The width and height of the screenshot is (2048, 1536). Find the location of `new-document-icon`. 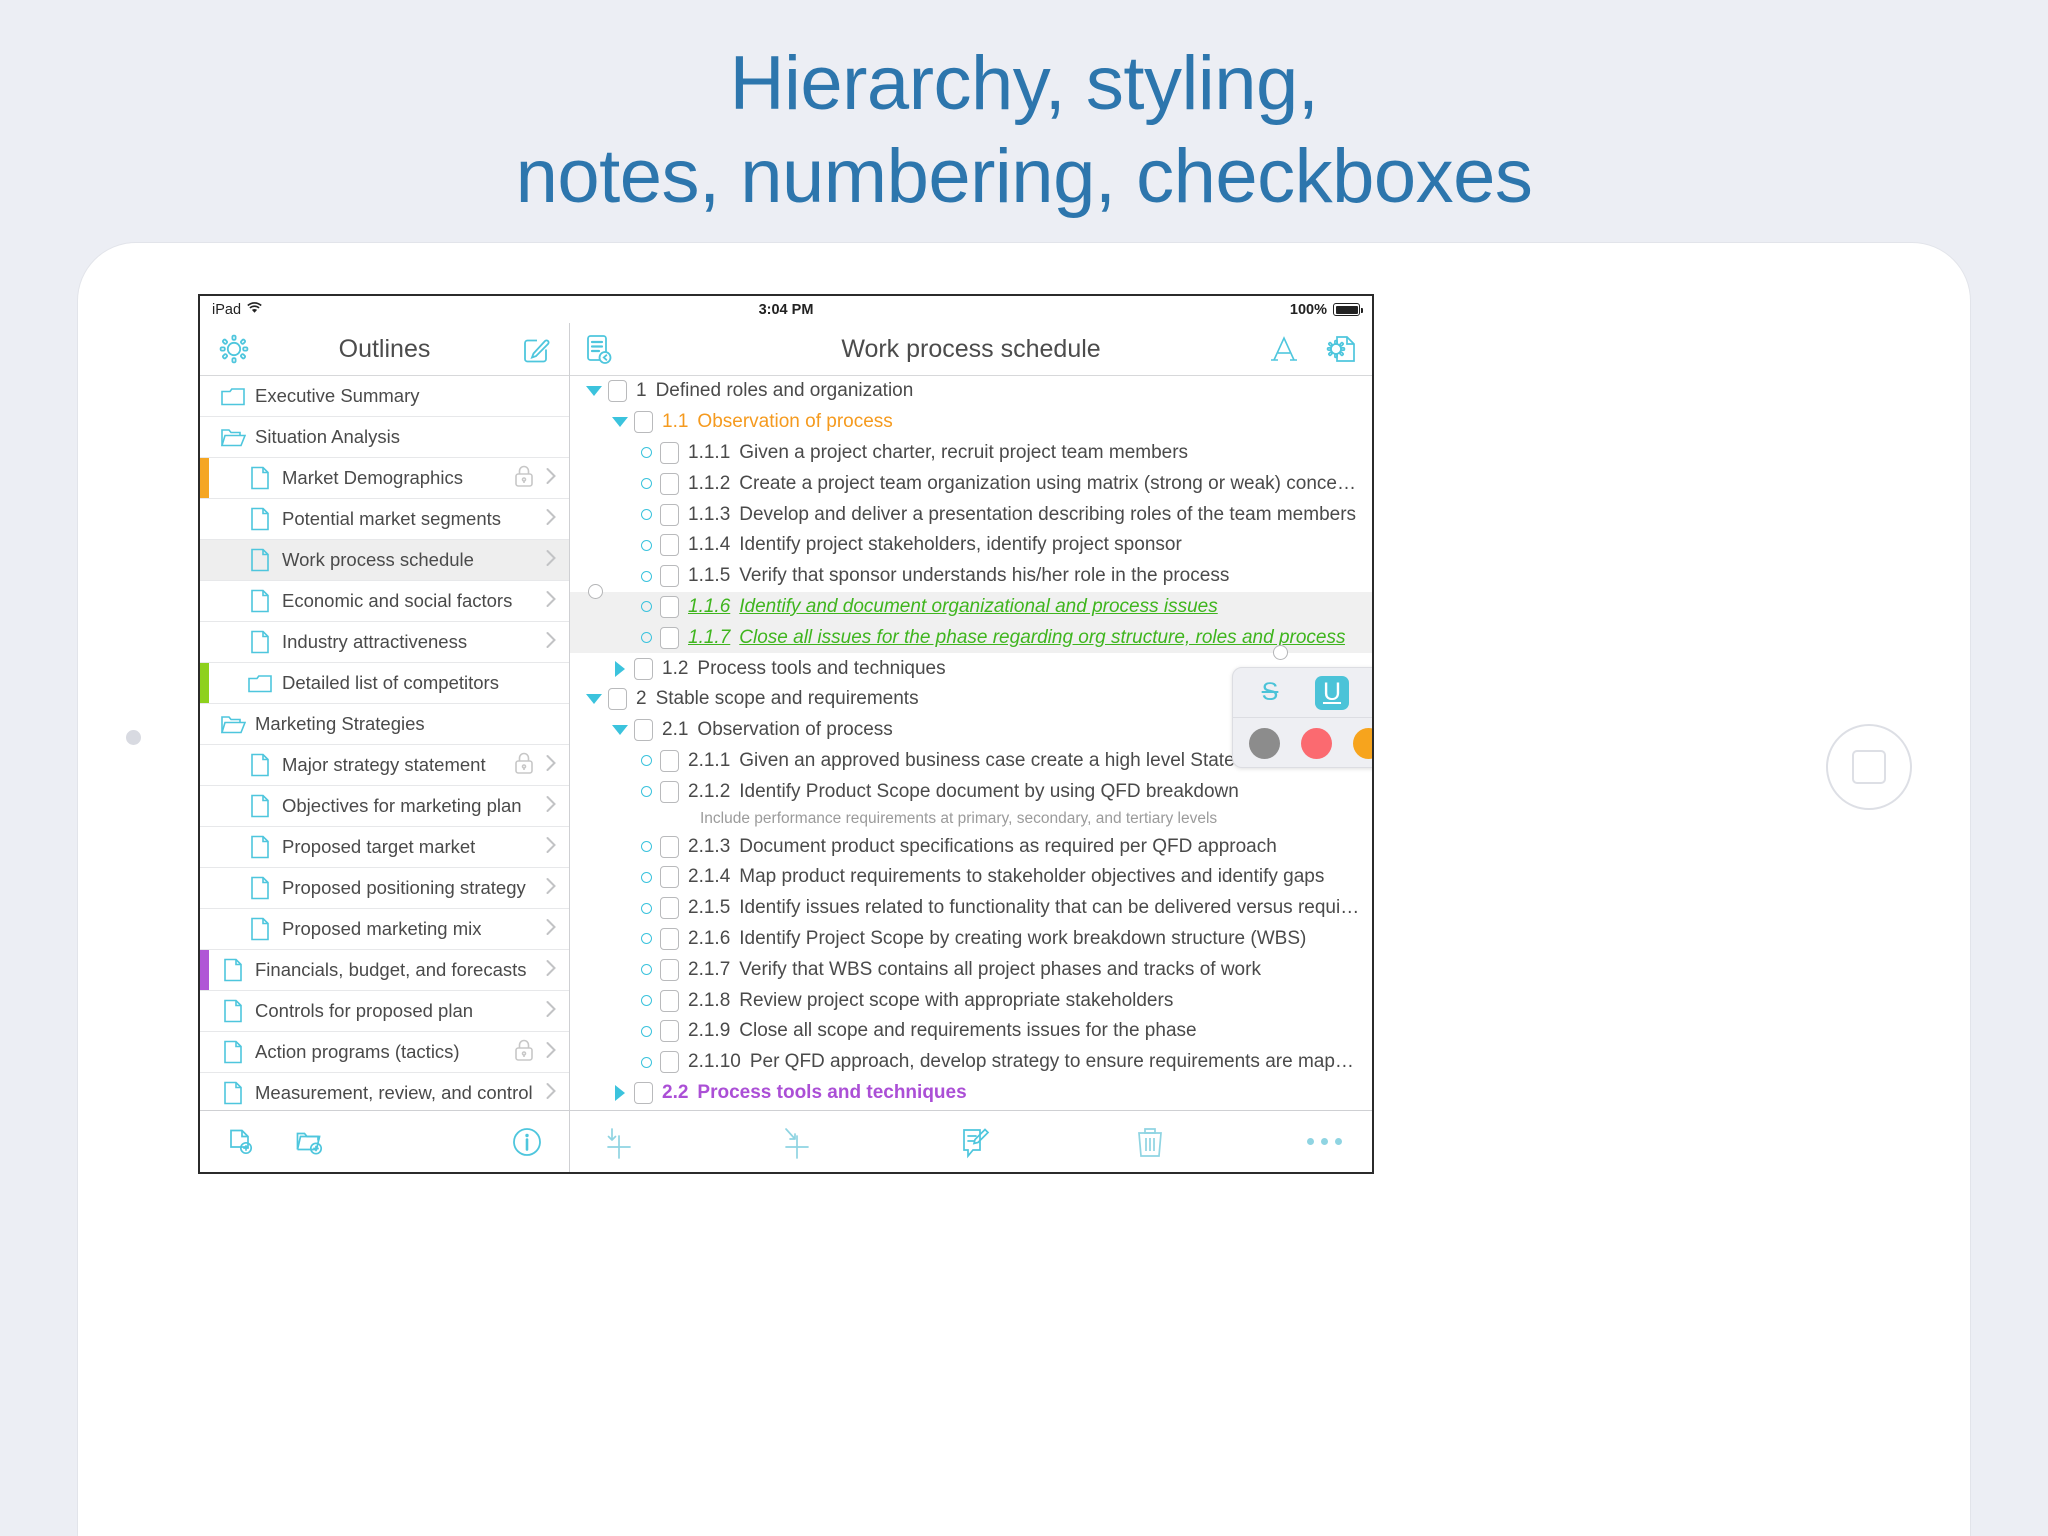

new-document-icon is located at coordinates (241, 1142).